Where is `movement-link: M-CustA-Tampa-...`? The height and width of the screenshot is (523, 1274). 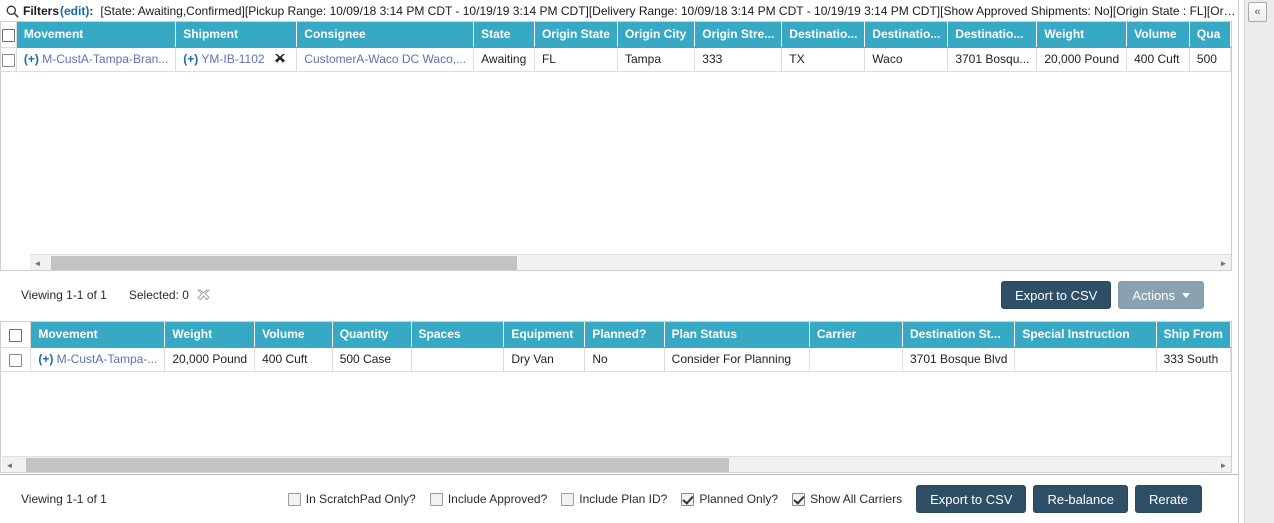 movement-link: M-CustA-Tampa-... is located at coordinates (107, 359).